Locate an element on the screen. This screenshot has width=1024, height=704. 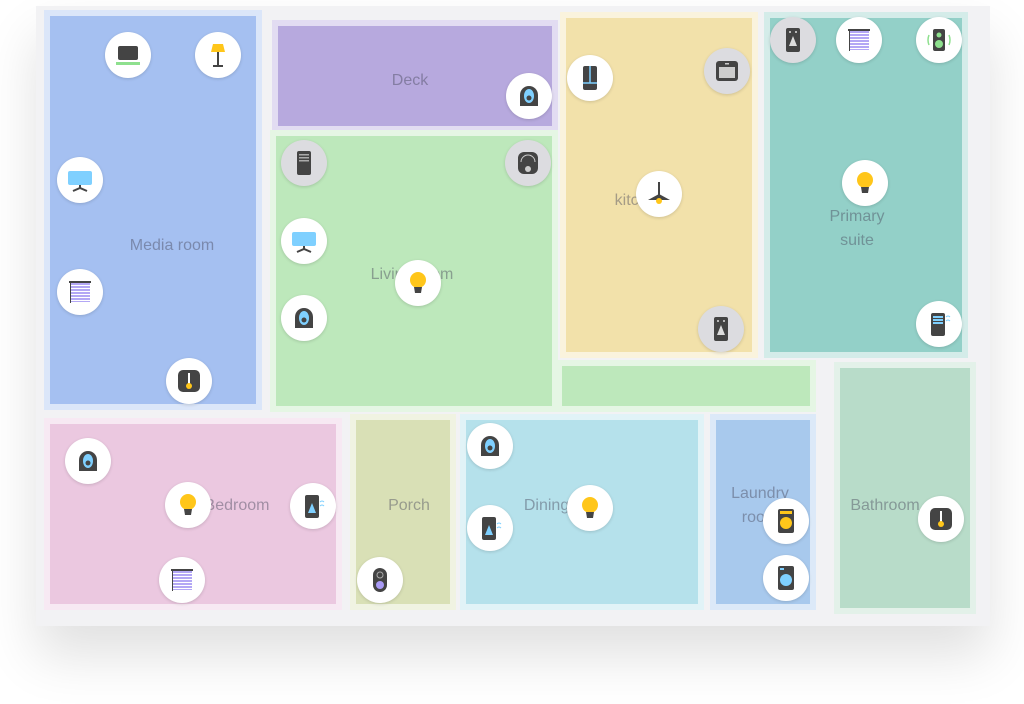
dryer-icon is located at coordinates (786, 521).